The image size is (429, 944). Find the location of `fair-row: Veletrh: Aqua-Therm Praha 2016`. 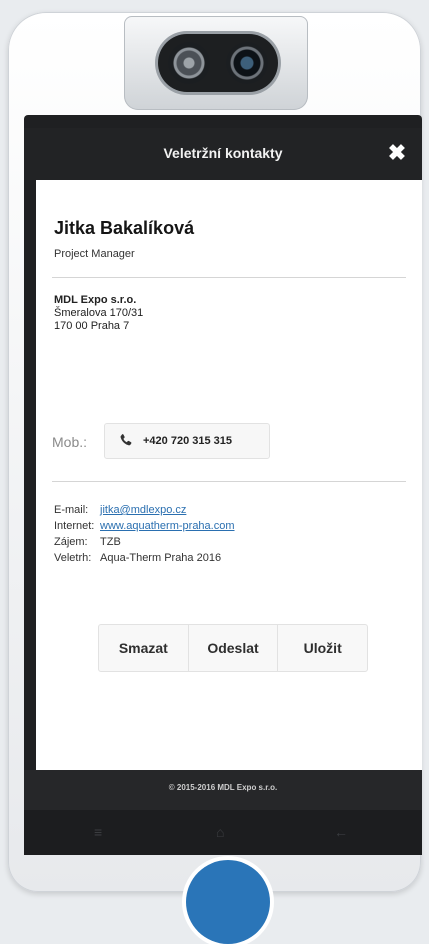

fair-row: Veletrh: Aqua-Therm Praha 2016 is located at coordinates (137, 558).